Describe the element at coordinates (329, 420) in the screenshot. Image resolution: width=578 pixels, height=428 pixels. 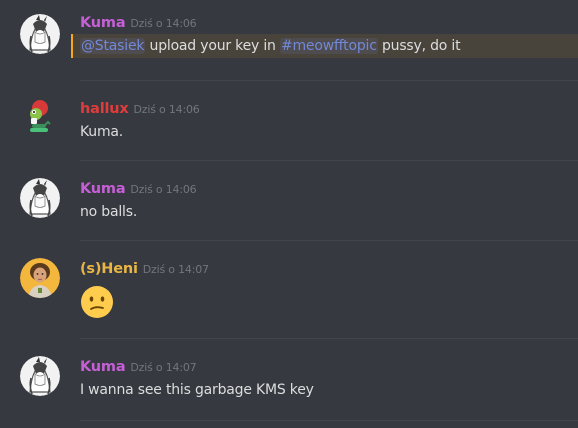
I see `message-divider` at that location.